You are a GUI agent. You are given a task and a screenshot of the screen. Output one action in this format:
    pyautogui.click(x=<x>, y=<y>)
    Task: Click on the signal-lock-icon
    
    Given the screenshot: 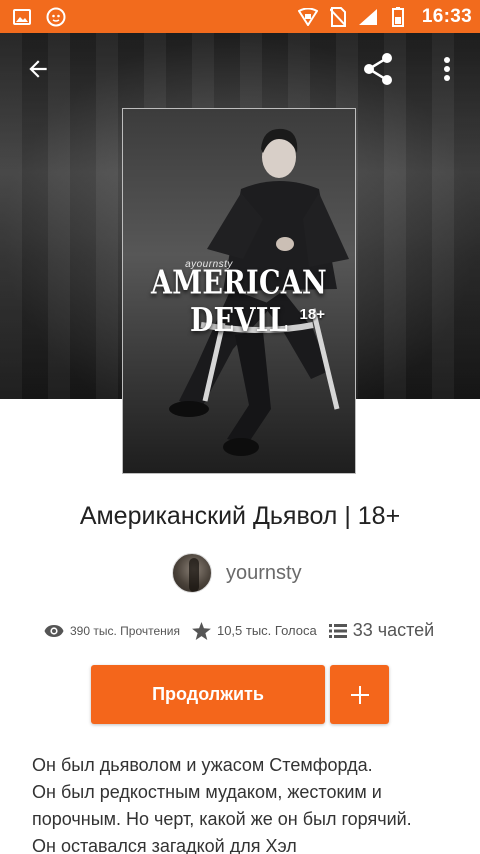 What is the action you would take?
    pyautogui.click(x=307, y=17)
    